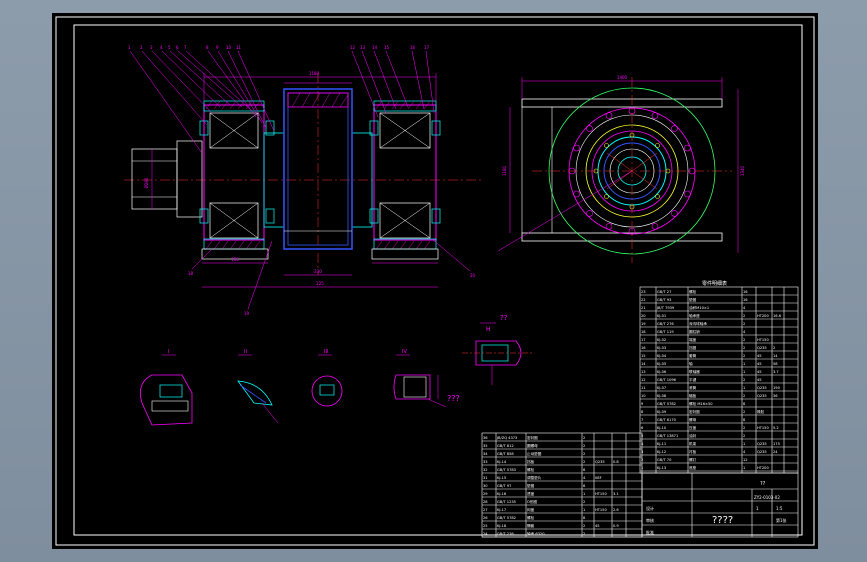 The image size is (867, 562). Describe the element at coordinates (661, 444) in the screenshot. I see `parts-table-cell: KJ-11` at that location.